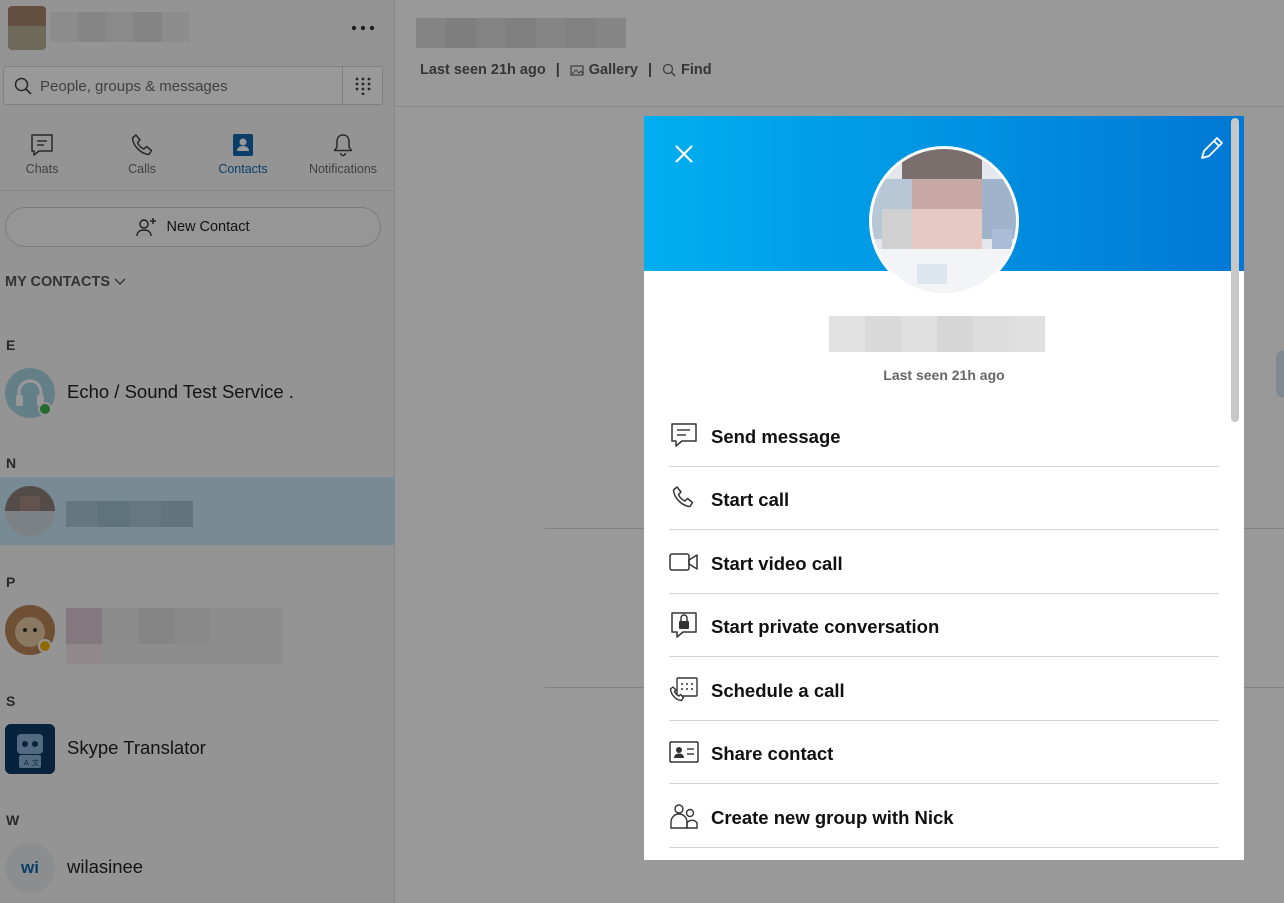 The height and width of the screenshot is (903, 1284). Describe the element at coordinates (683, 497) in the screenshot. I see `phone-icon` at that location.